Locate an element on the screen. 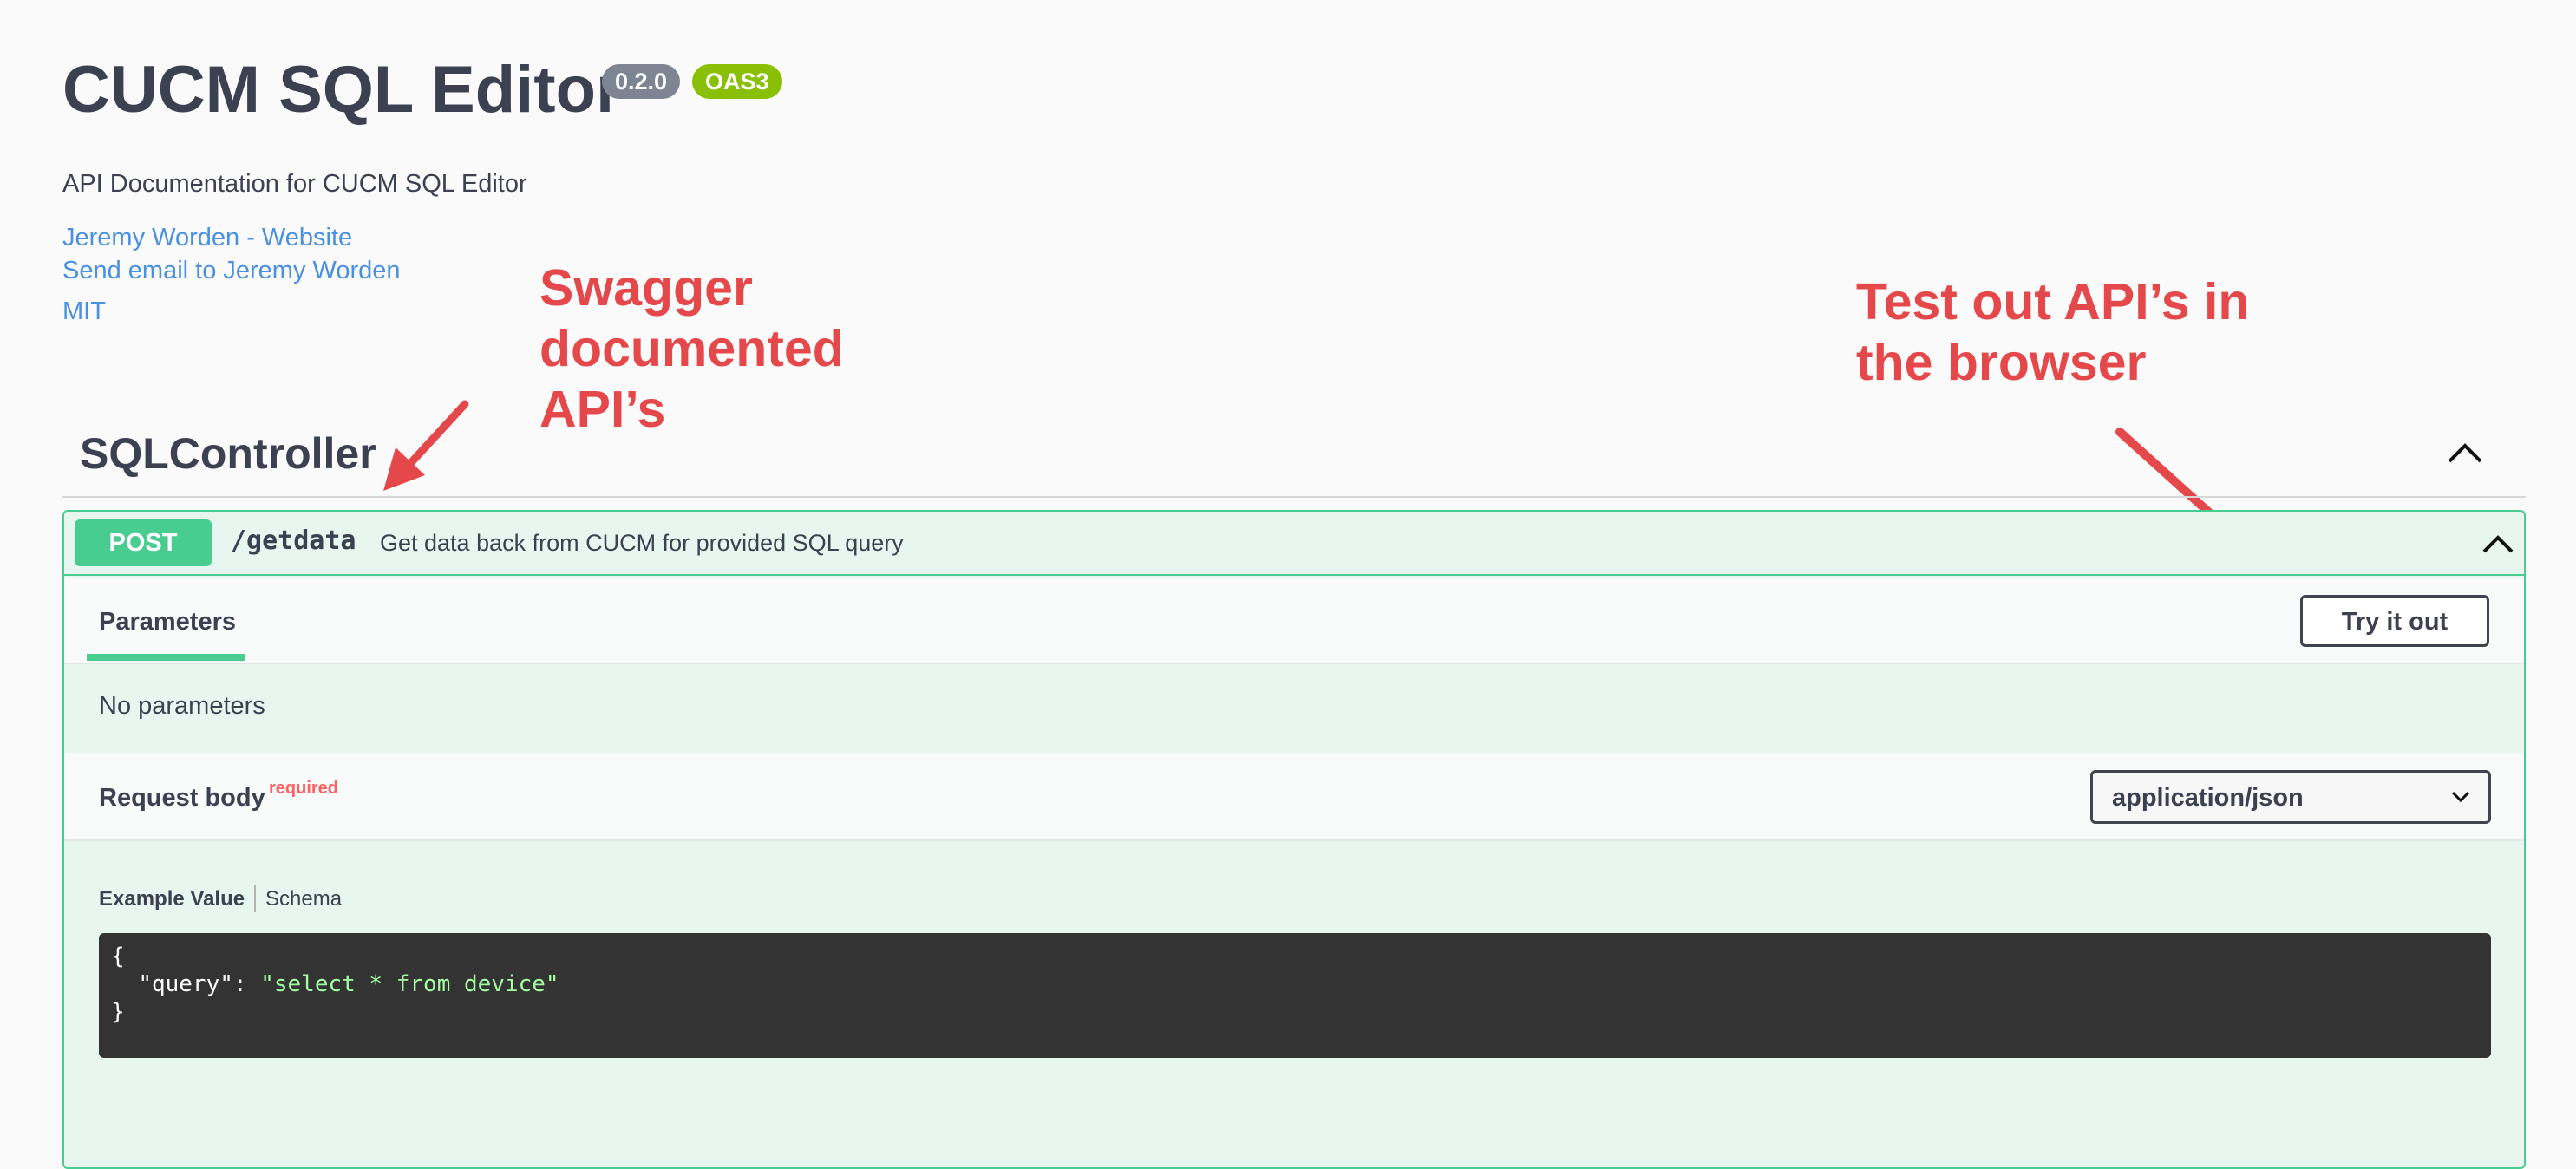  no-parameters-text: No parameters is located at coordinates (182, 706).